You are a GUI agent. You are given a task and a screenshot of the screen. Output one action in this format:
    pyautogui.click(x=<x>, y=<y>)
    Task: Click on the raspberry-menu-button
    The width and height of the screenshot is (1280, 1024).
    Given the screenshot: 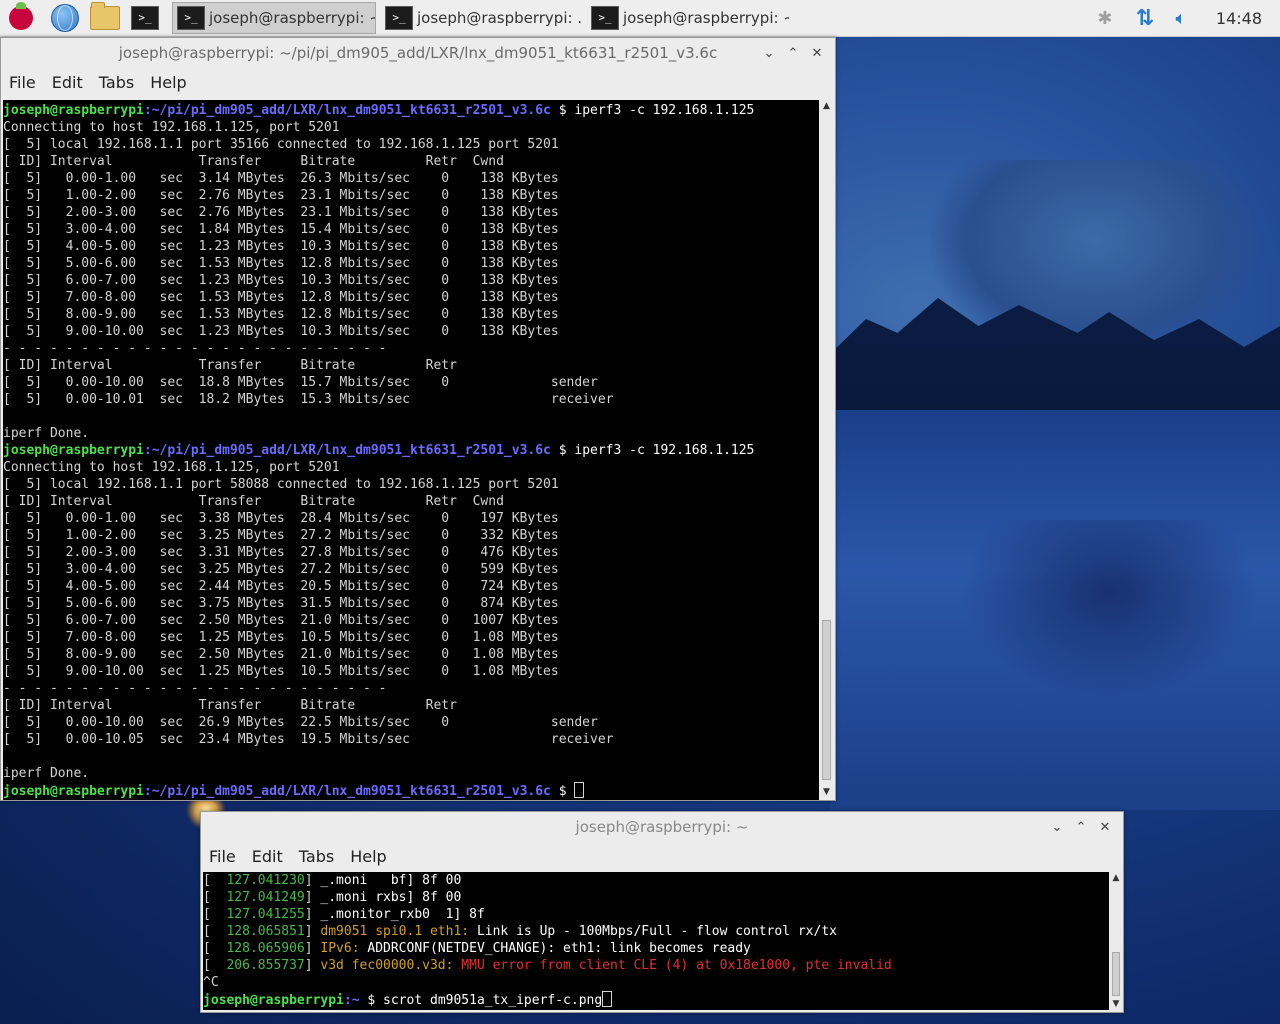 What is the action you would take?
    pyautogui.click(x=21, y=17)
    